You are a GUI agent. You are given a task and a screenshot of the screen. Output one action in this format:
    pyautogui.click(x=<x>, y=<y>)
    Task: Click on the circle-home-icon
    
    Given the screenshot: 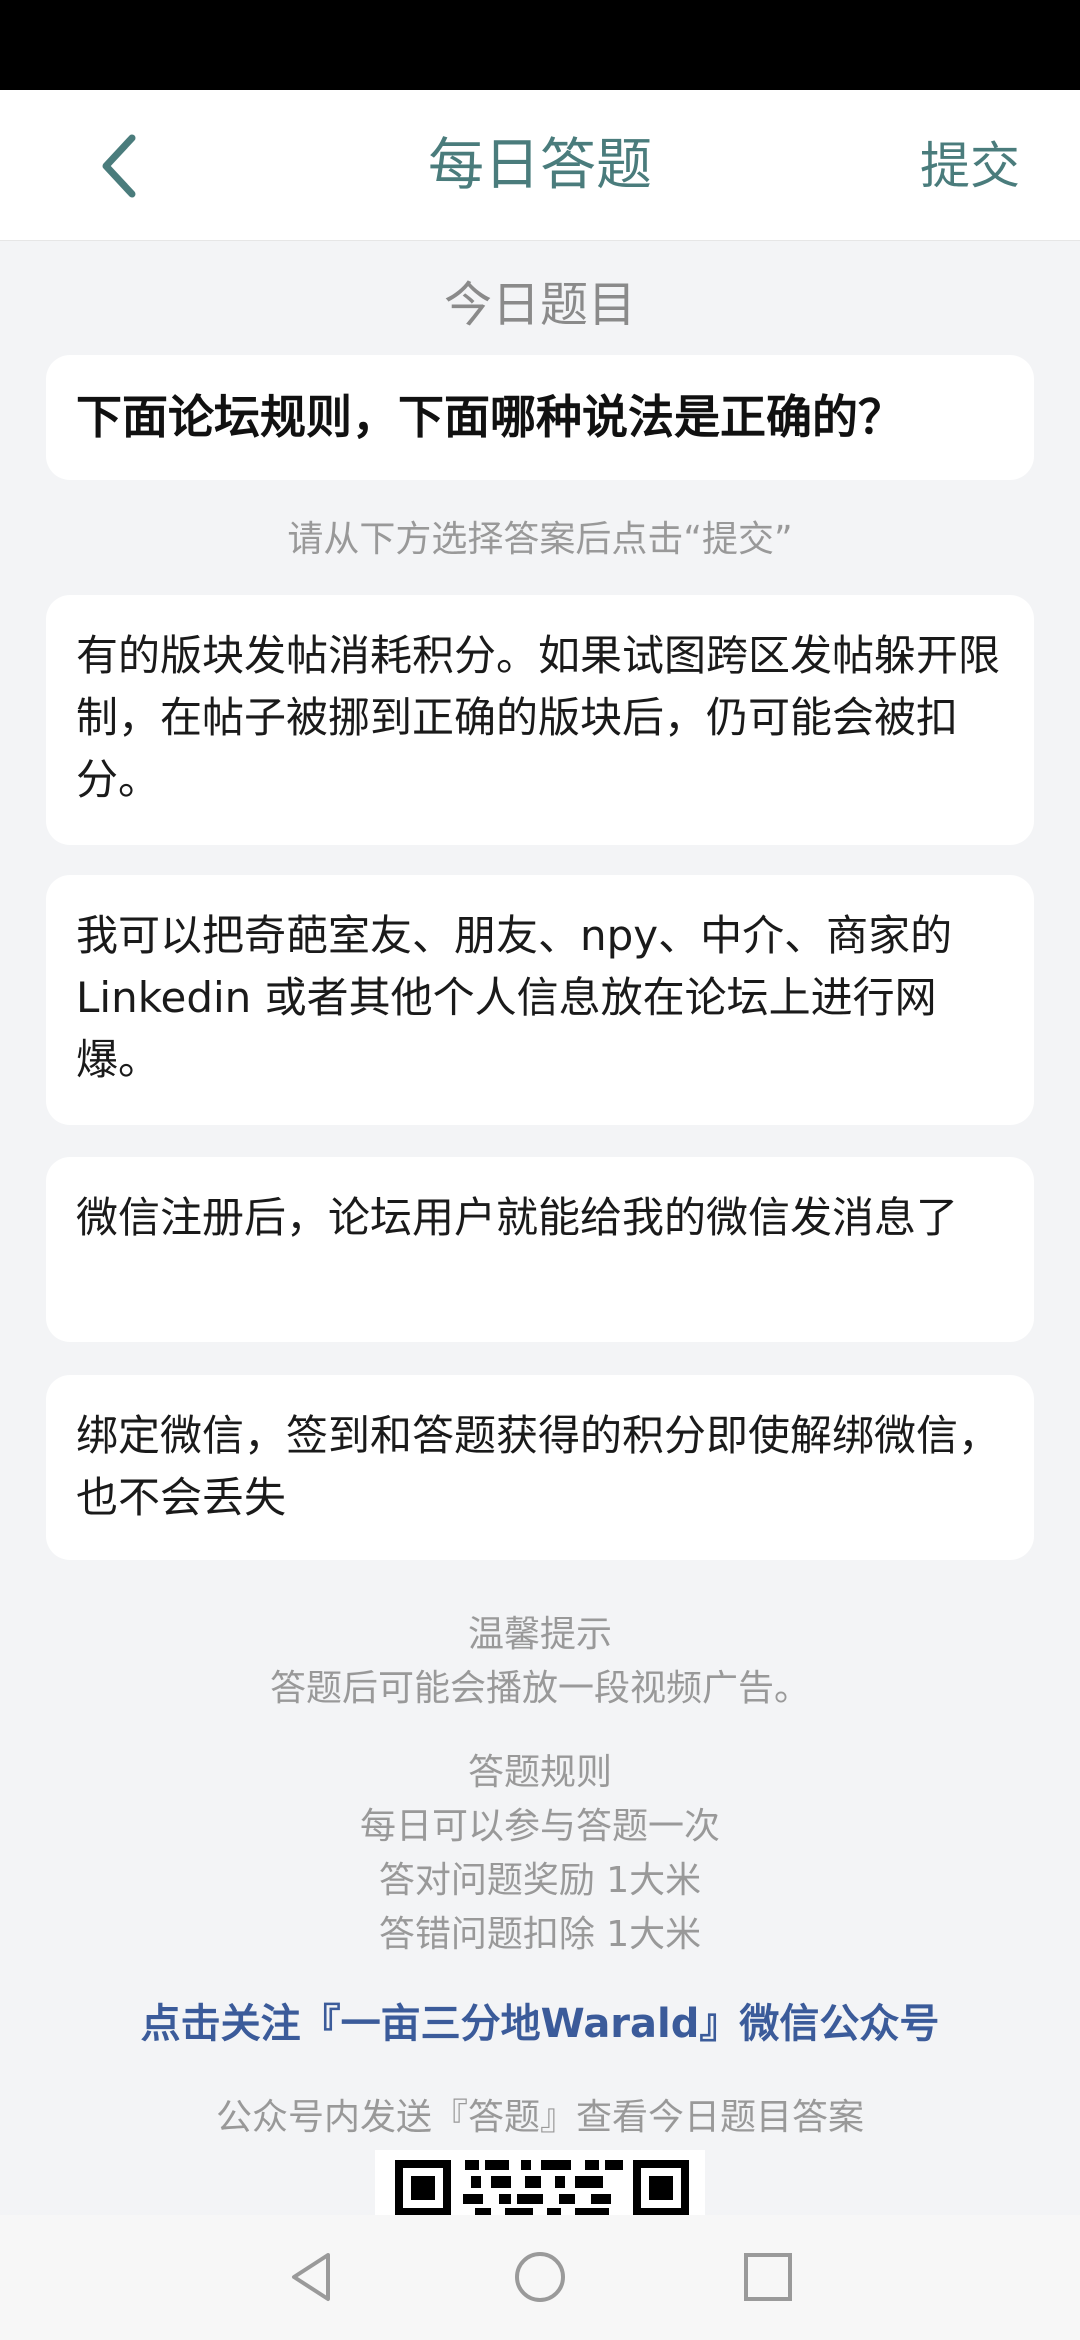 What is the action you would take?
    pyautogui.click(x=540, y=2277)
    